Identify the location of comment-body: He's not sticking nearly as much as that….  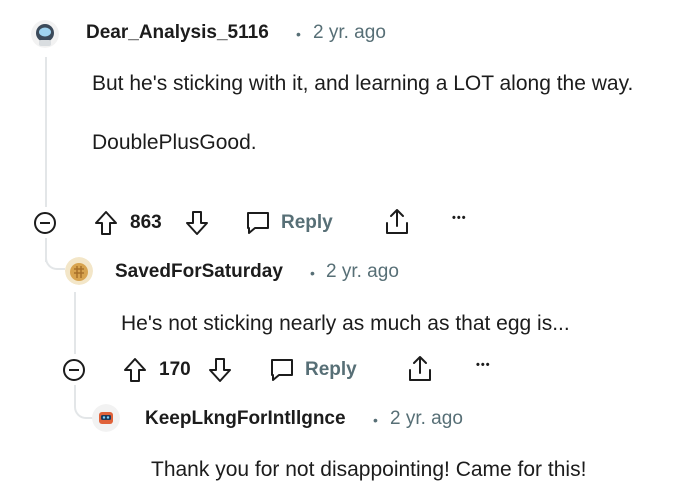
(401, 323).